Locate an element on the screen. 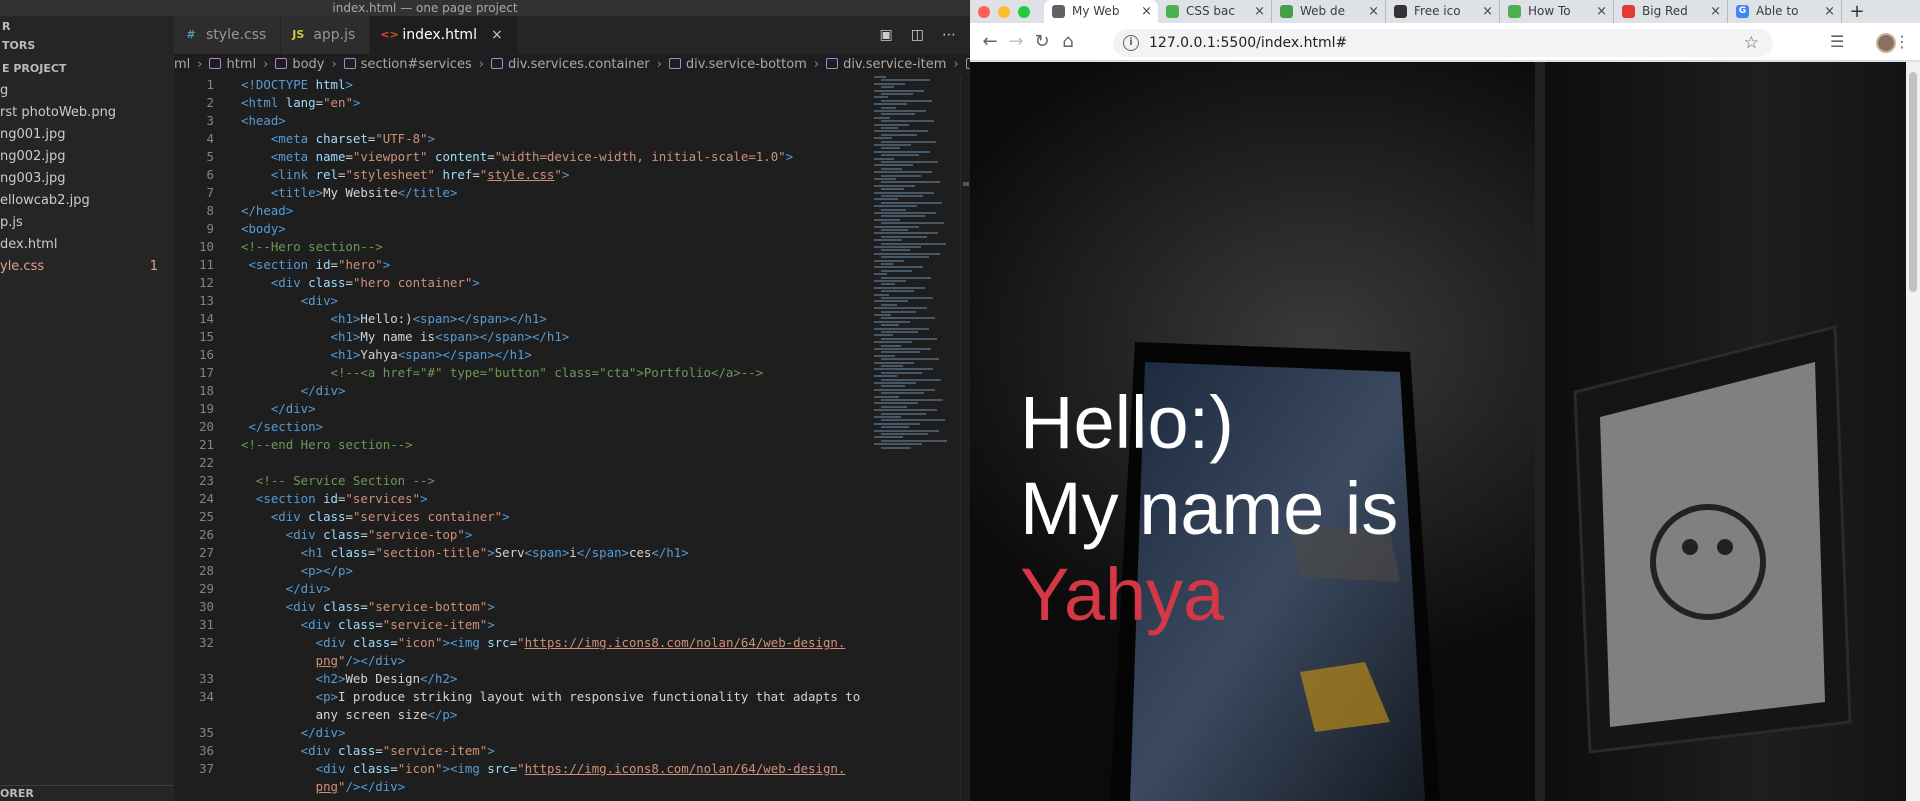  code-line: 14 <h1>Hello:)<span></span></h1> is located at coordinates (519, 319).